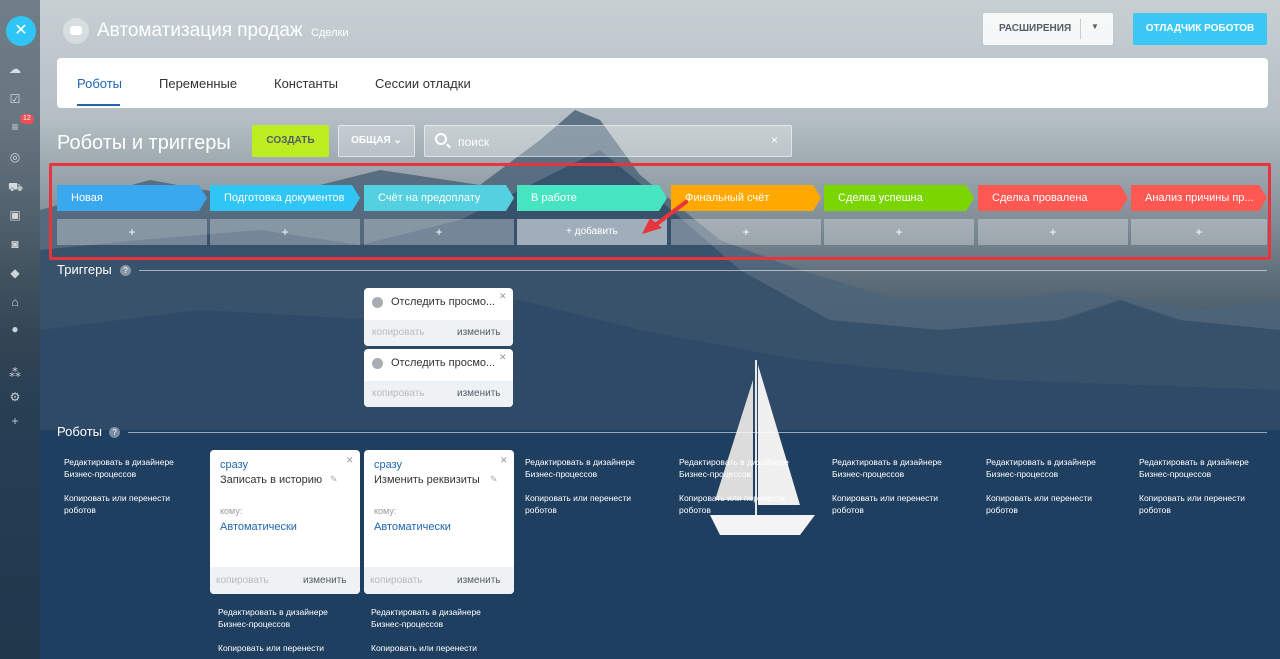 The image size is (1280, 659). Describe the element at coordinates (427, 480) in the screenshot. I see `robot-name: Изменить реквизиты` at that location.